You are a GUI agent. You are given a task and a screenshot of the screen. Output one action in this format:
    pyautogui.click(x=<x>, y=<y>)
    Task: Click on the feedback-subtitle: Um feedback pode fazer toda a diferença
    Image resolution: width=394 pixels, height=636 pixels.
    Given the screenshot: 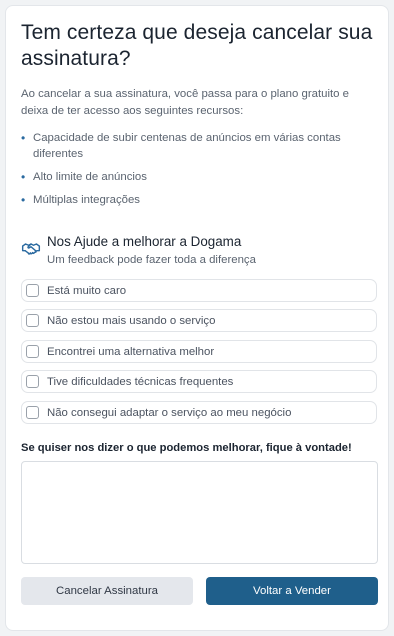 What is the action you would take?
    pyautogui.click(x=151, y=260)
    